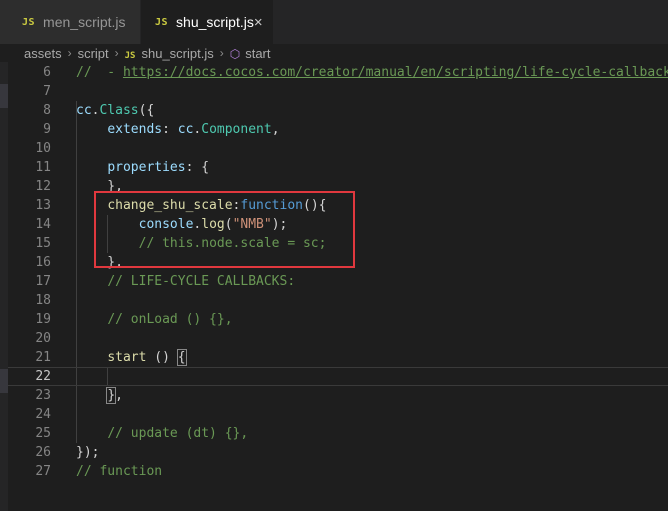 This screenshot has width=668, height=511. What do you see at coordinates (338, 91) in the screenshot?
I see `code-line: 7` at bounding box center [338, 91].